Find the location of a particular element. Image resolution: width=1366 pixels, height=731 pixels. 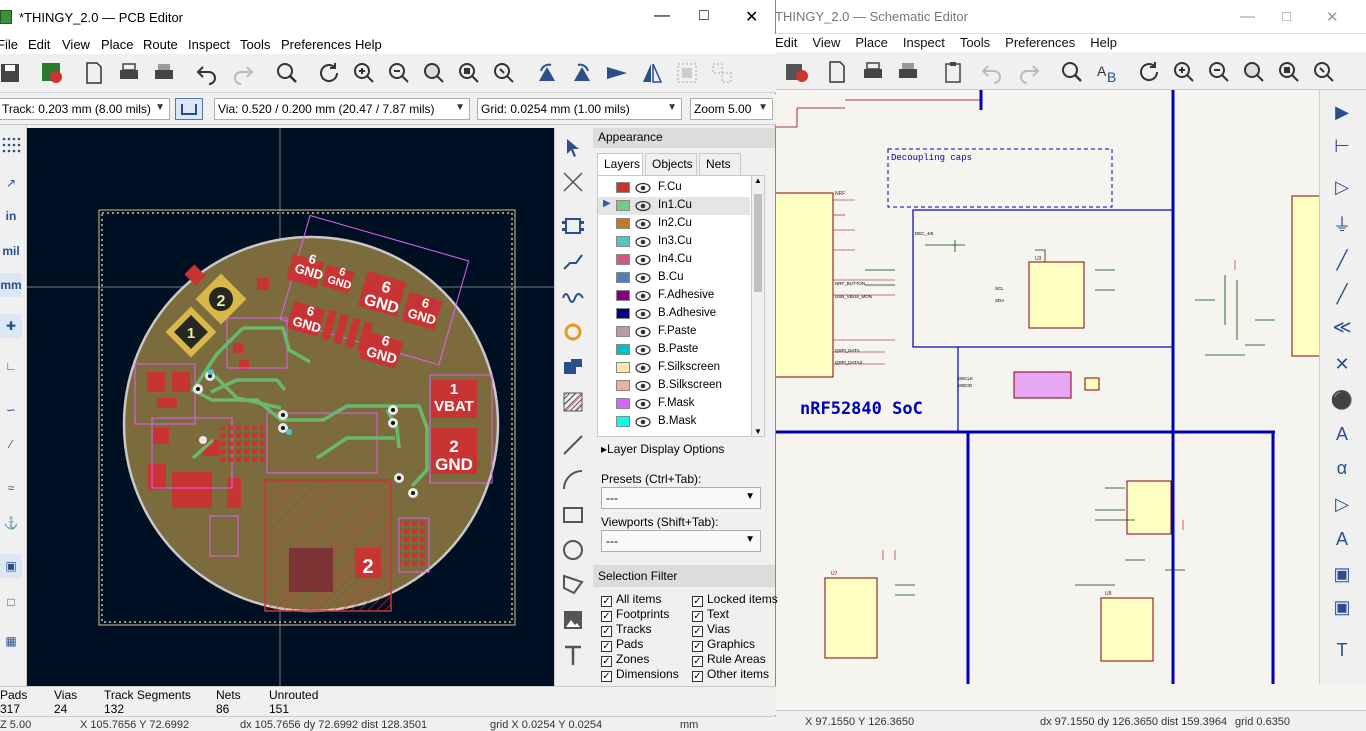

add-via-icon is located at coordinates (573, 332).